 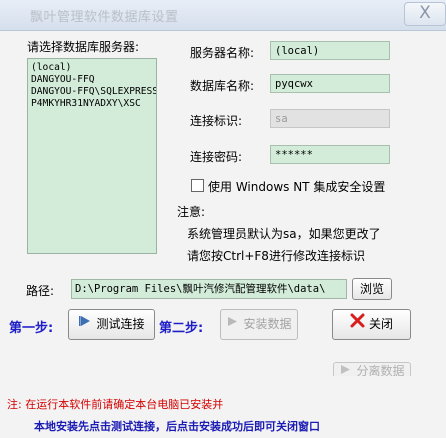 What do you see at coordinates (83, 47) in the screenshot?
I see `server-list-label: 请选择数据库服务器:` at bounding box center [83, 47].